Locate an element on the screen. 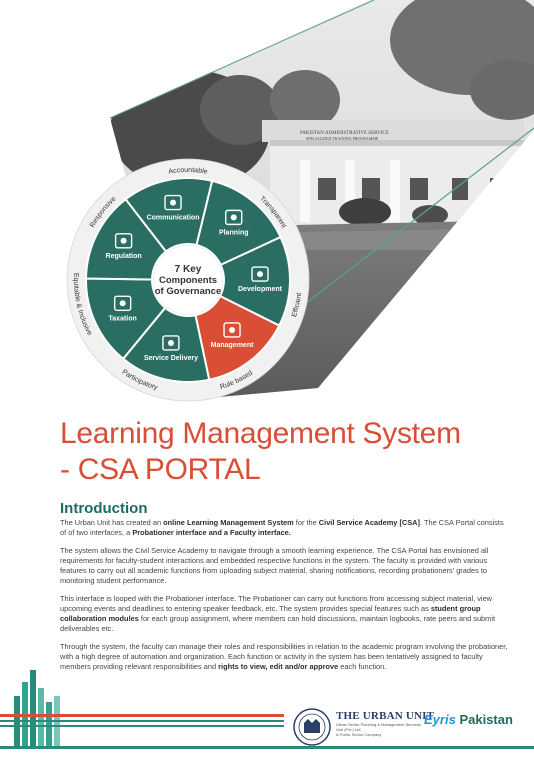  wheel-segment-label: Planning is located at coordinates (234, 232).